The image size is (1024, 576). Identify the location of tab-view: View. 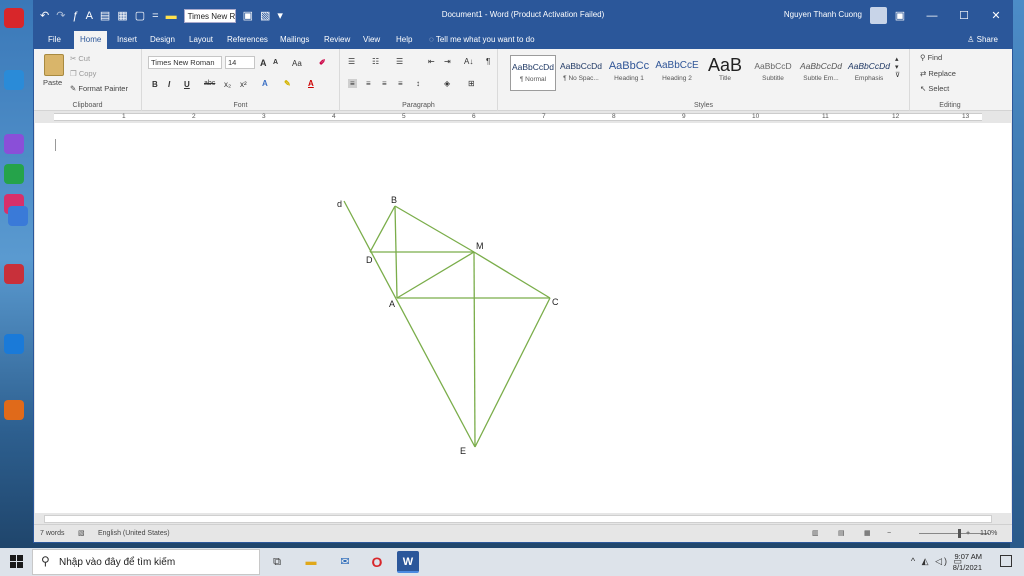
(371, 40).